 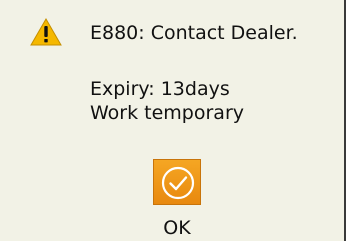 I want to click on ok-button: OK, so click(x=177, y=198).